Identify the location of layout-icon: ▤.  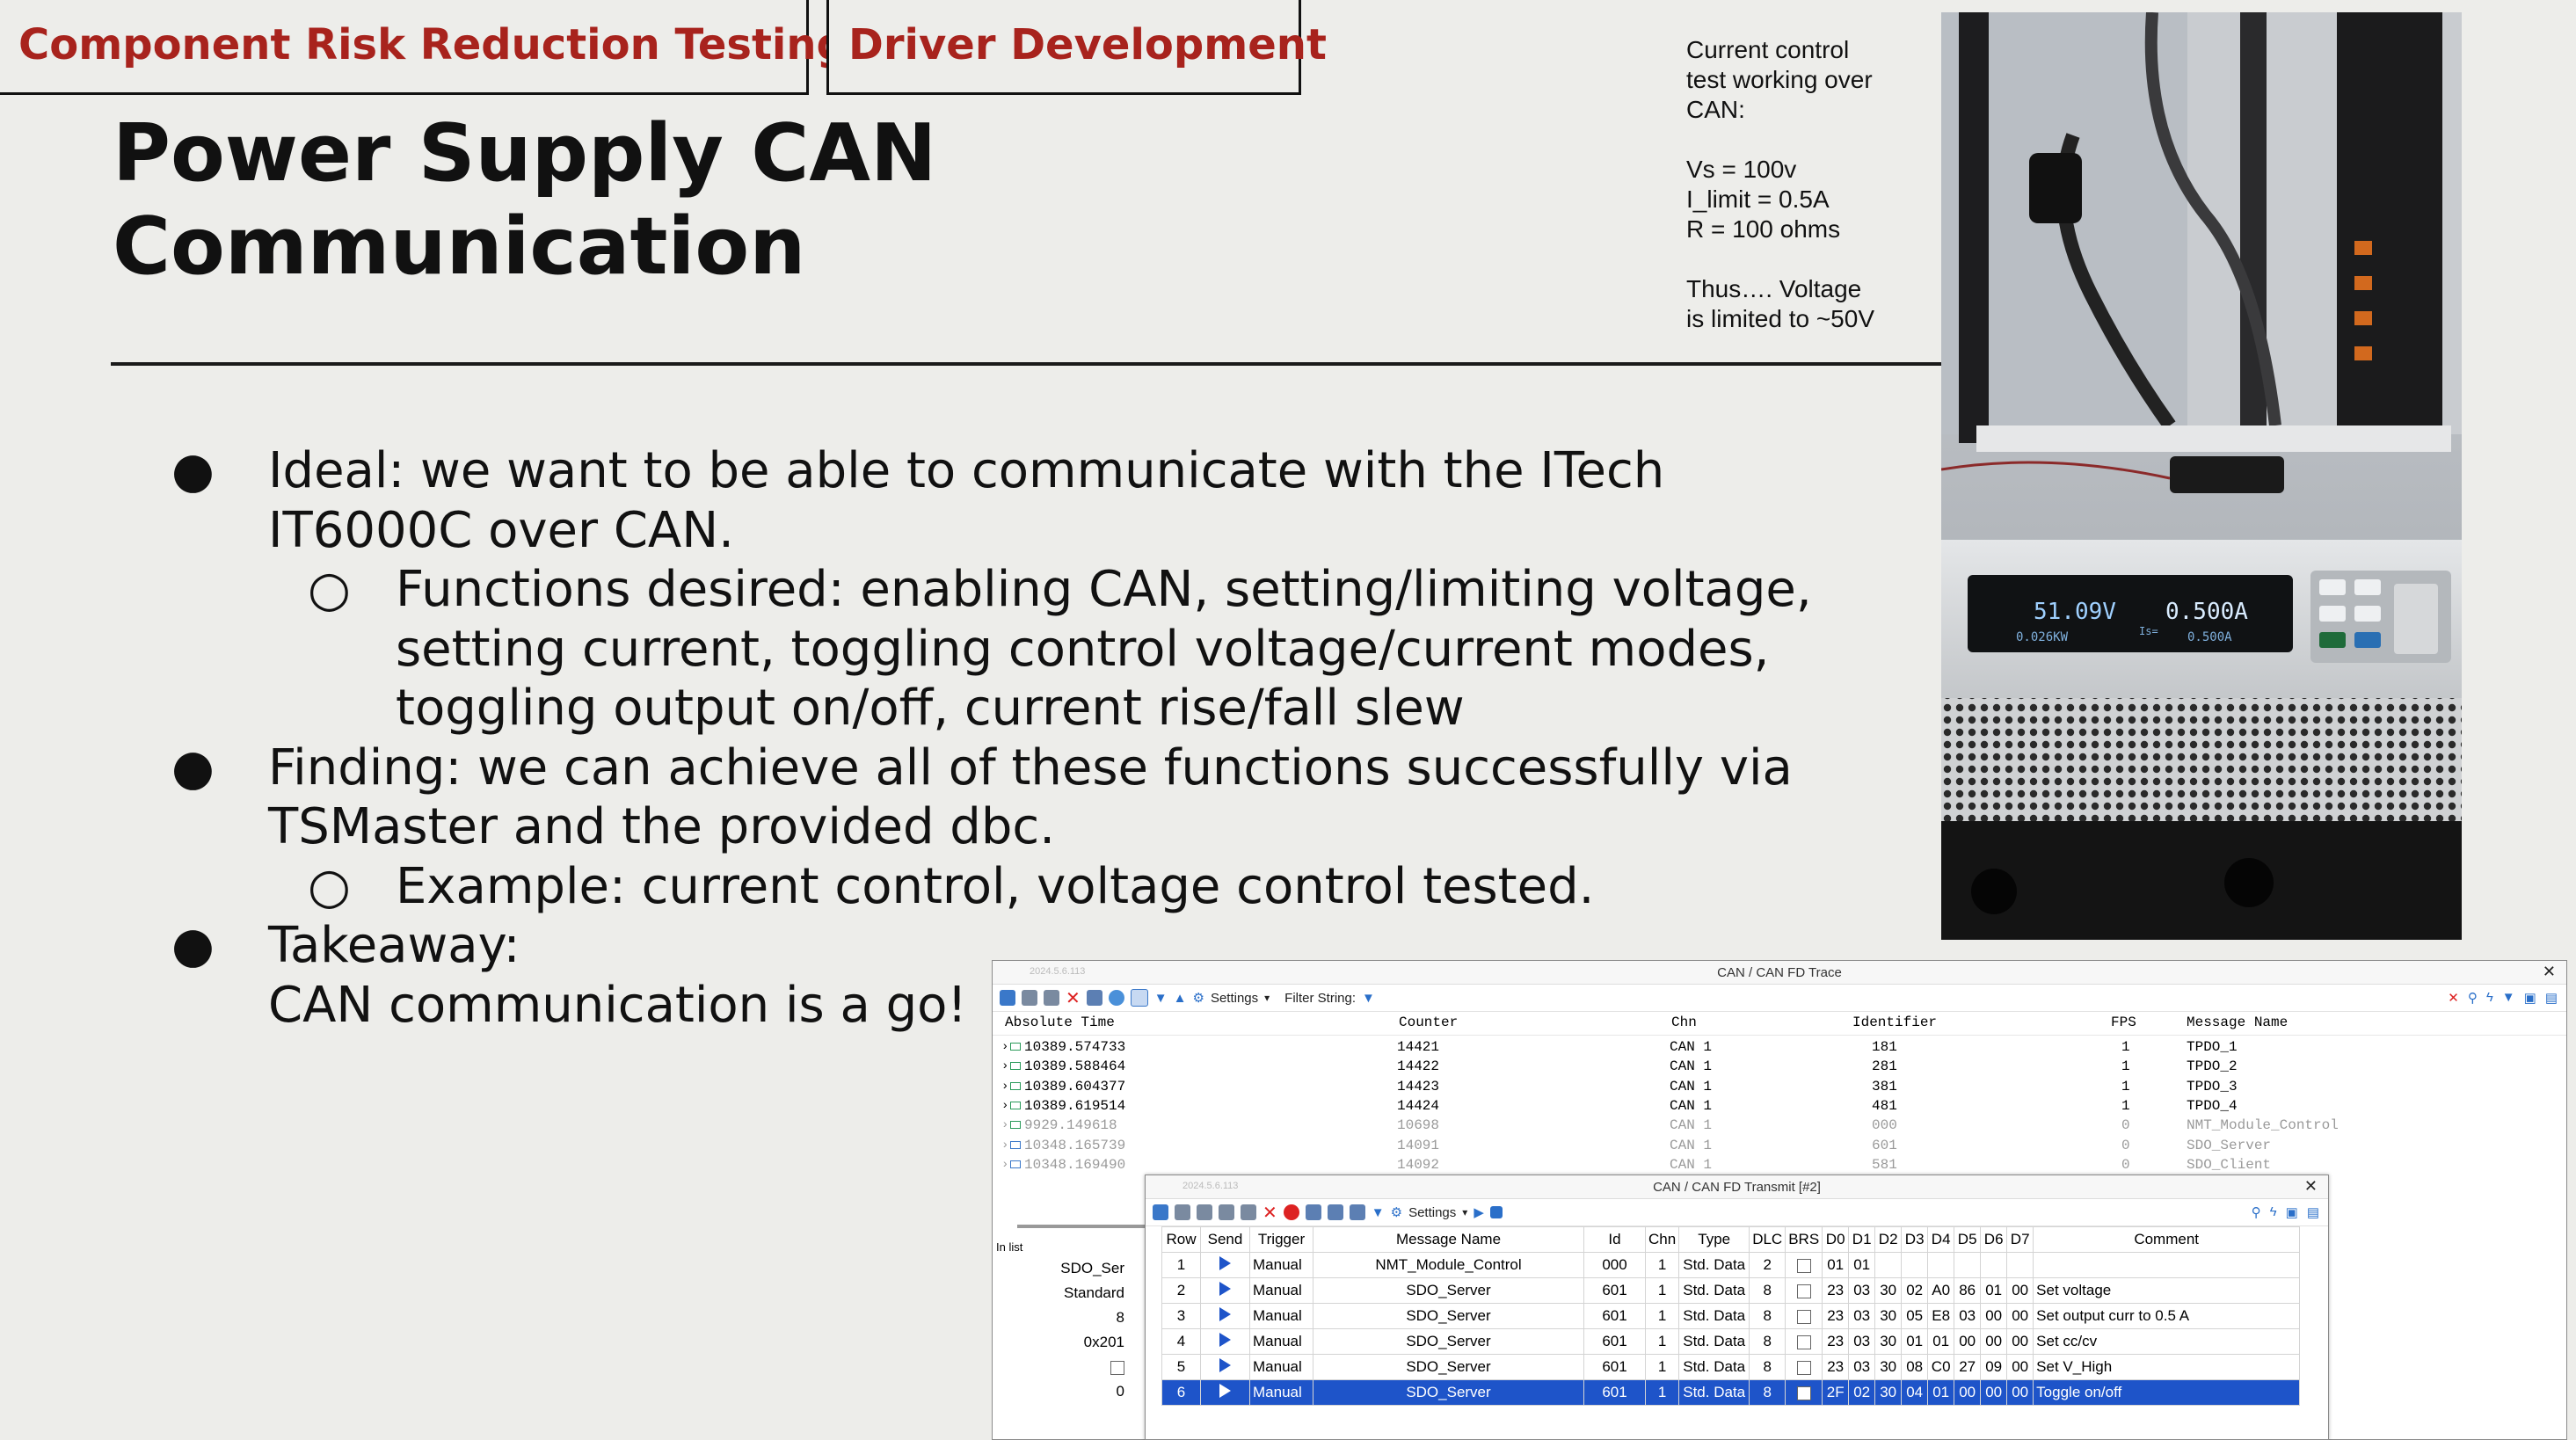
(2551, 998).